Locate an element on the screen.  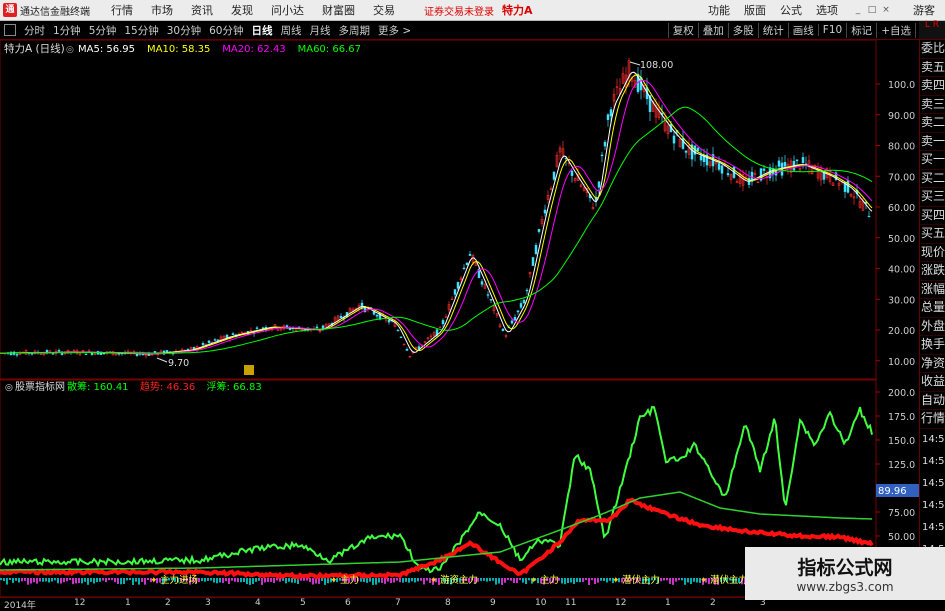
menu-item-trade: 交易 is located at coordinates (384, 10).